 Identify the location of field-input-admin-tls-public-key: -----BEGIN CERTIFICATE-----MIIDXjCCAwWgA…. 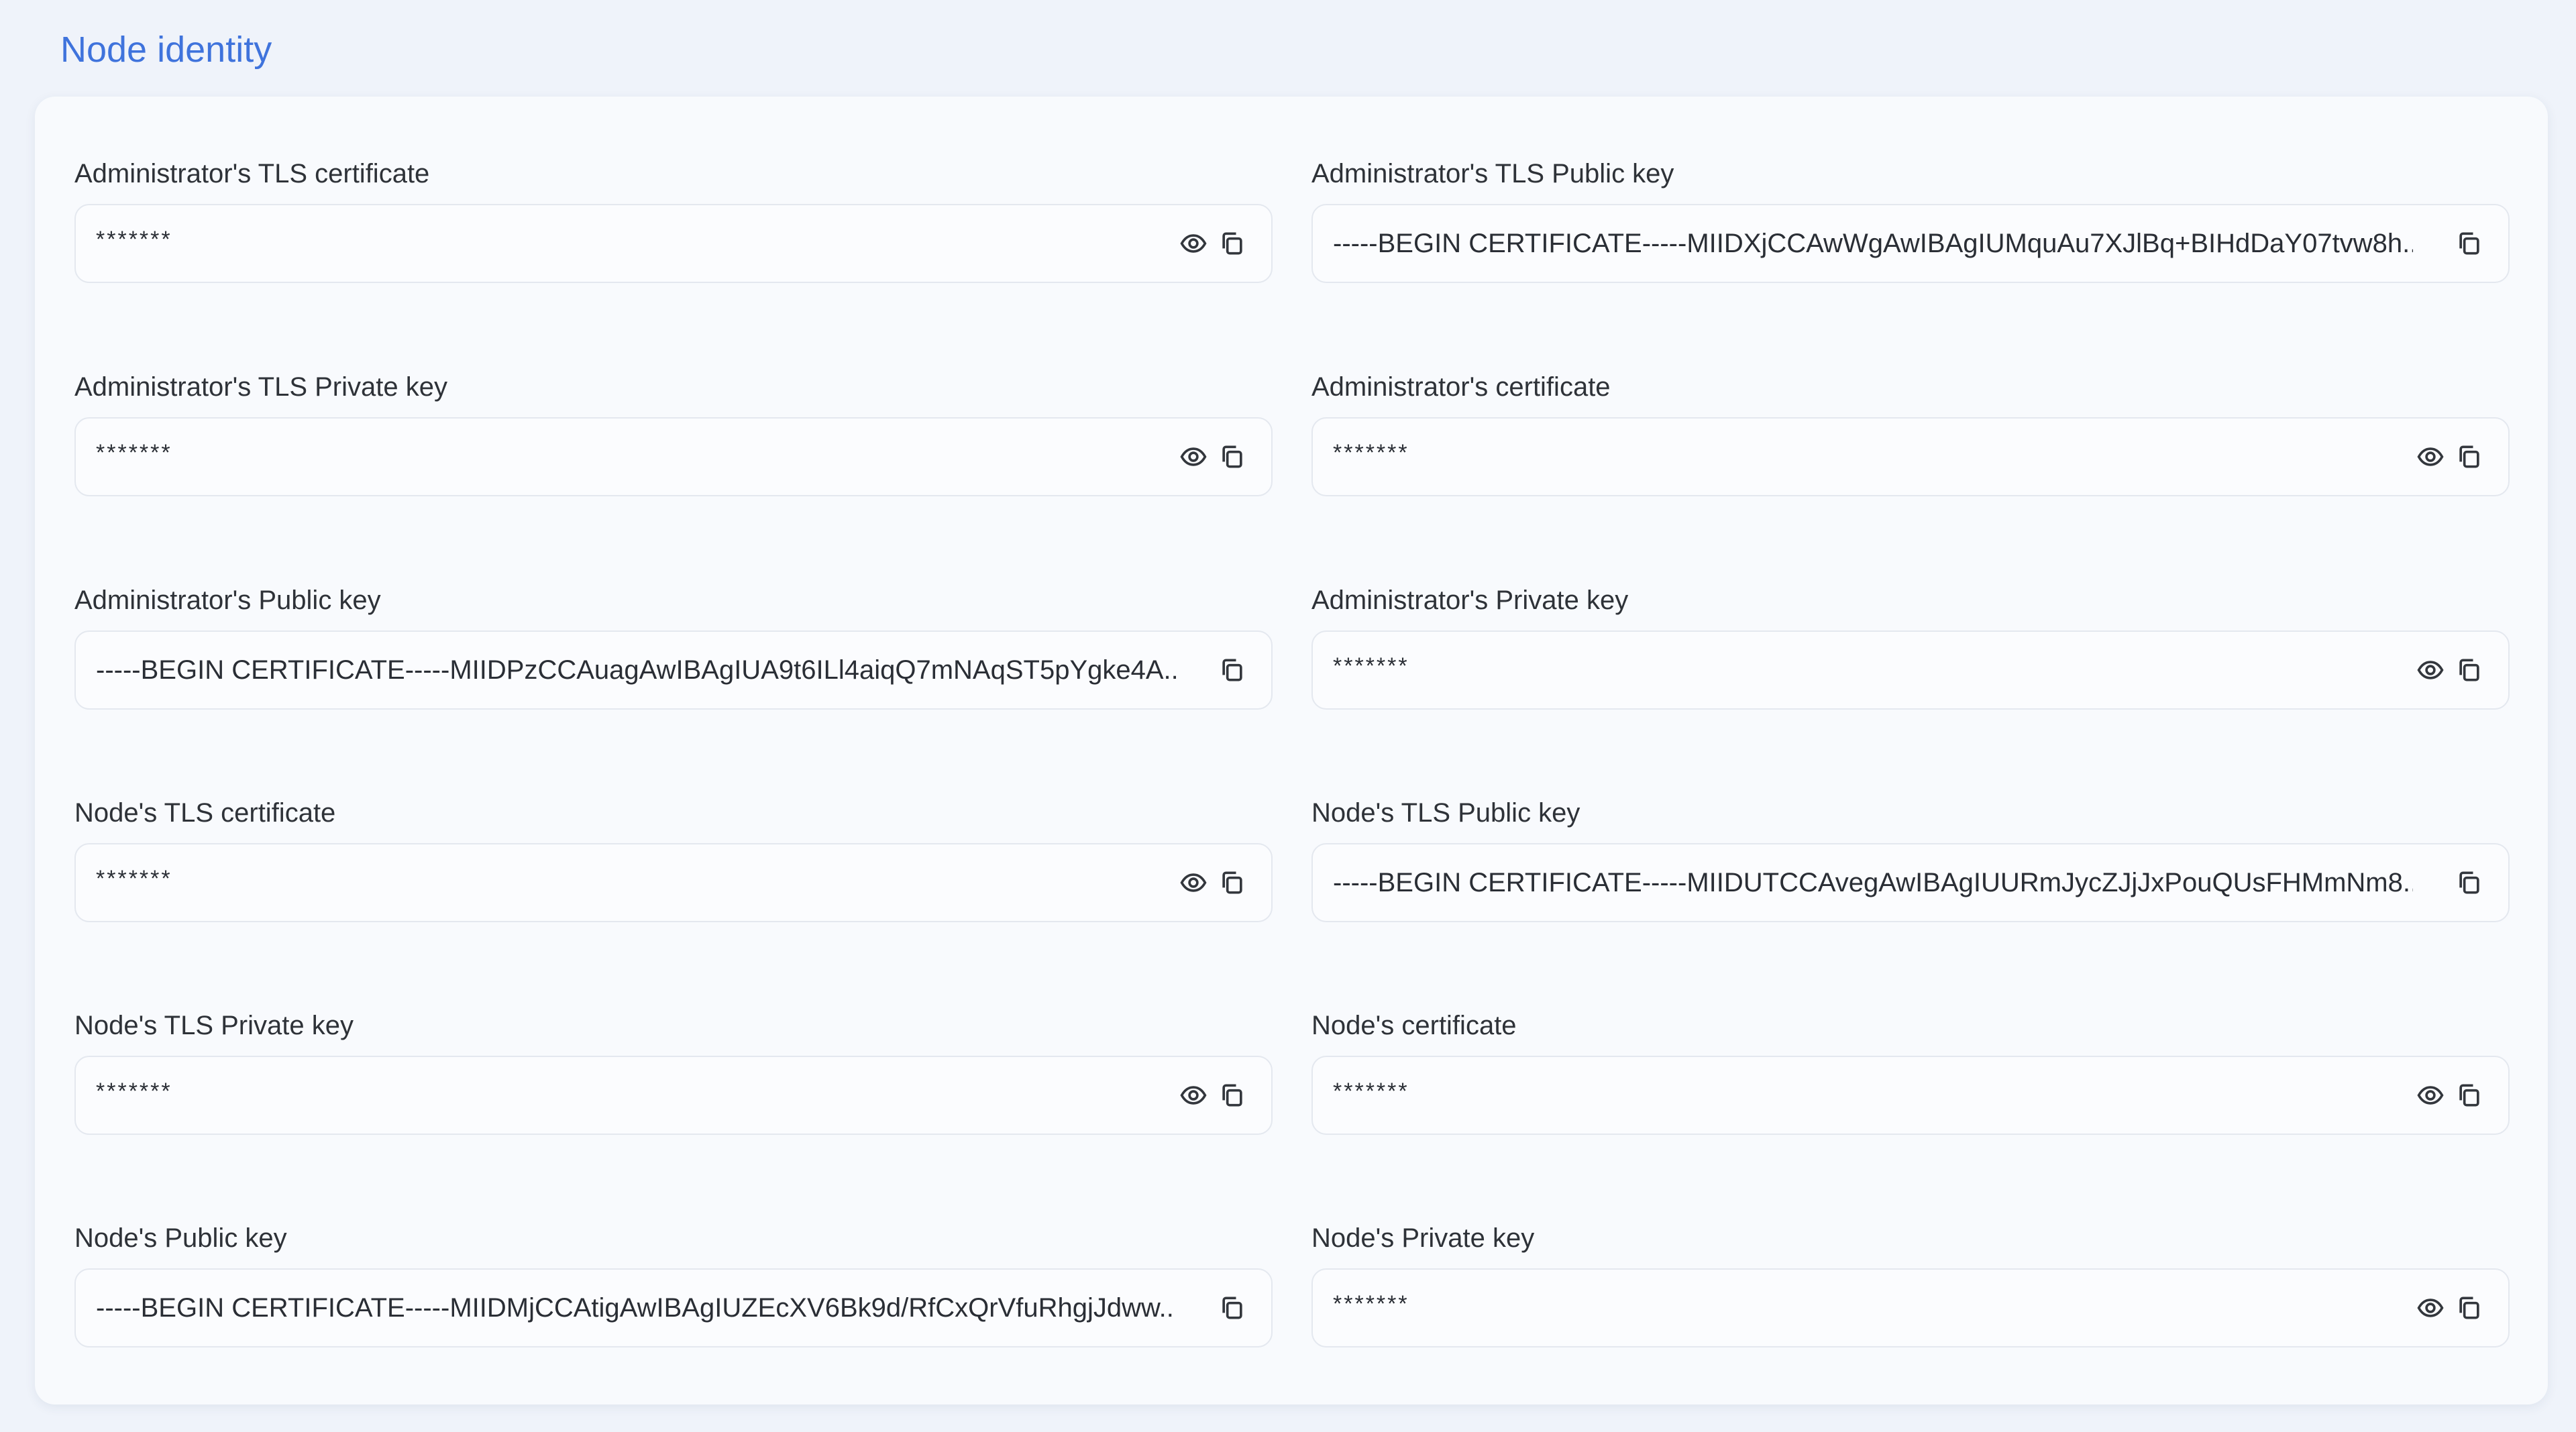
(1910, 243).